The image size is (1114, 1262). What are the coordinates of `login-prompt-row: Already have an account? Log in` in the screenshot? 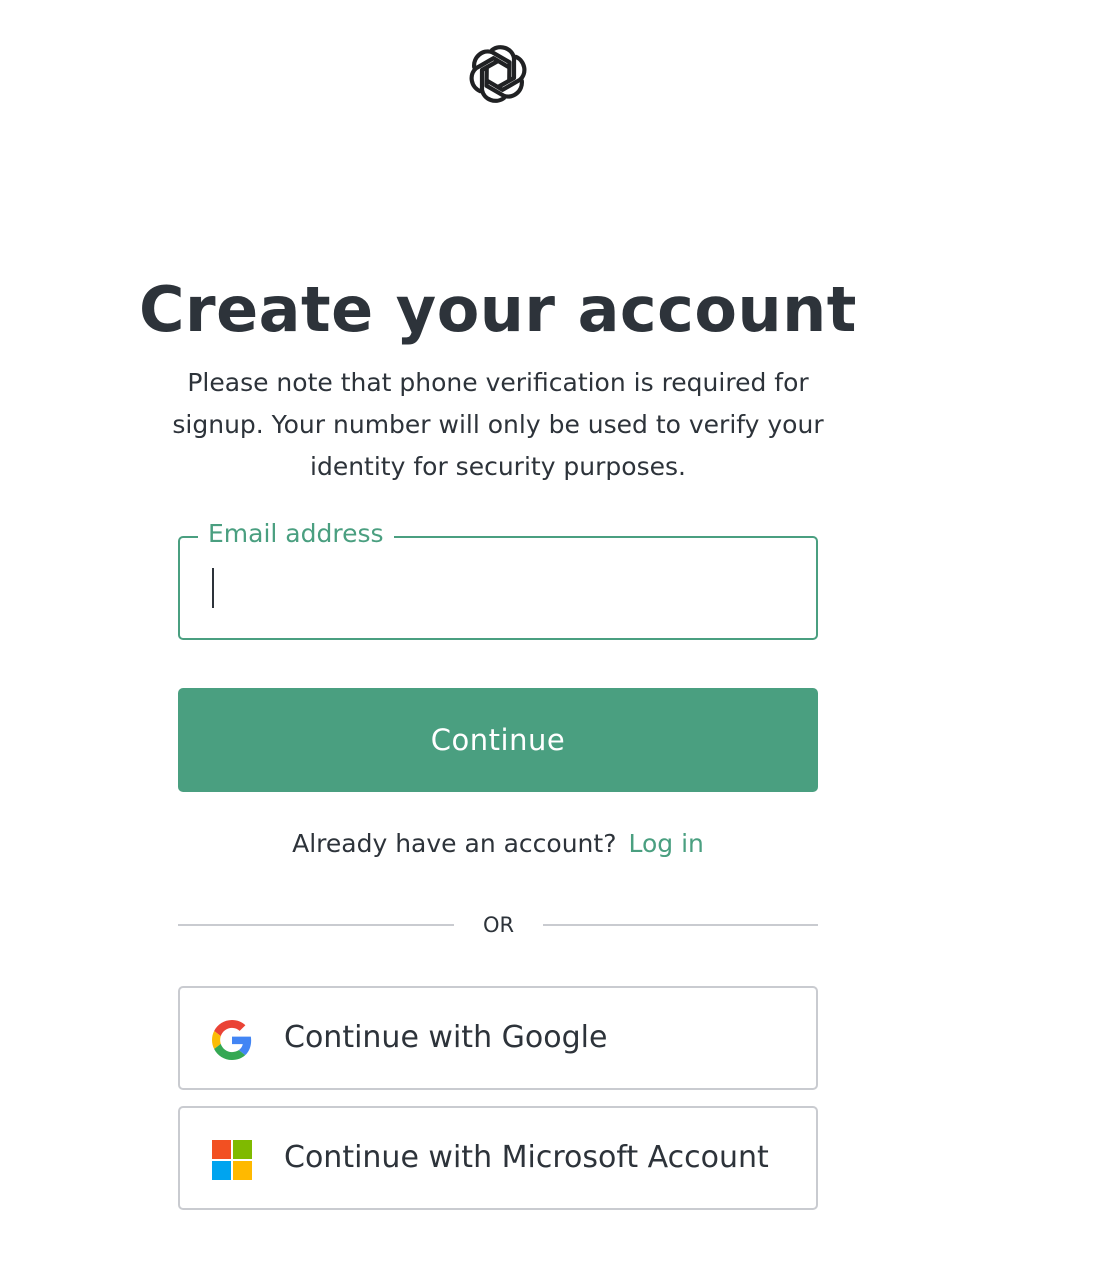 It's located at (498, 844).